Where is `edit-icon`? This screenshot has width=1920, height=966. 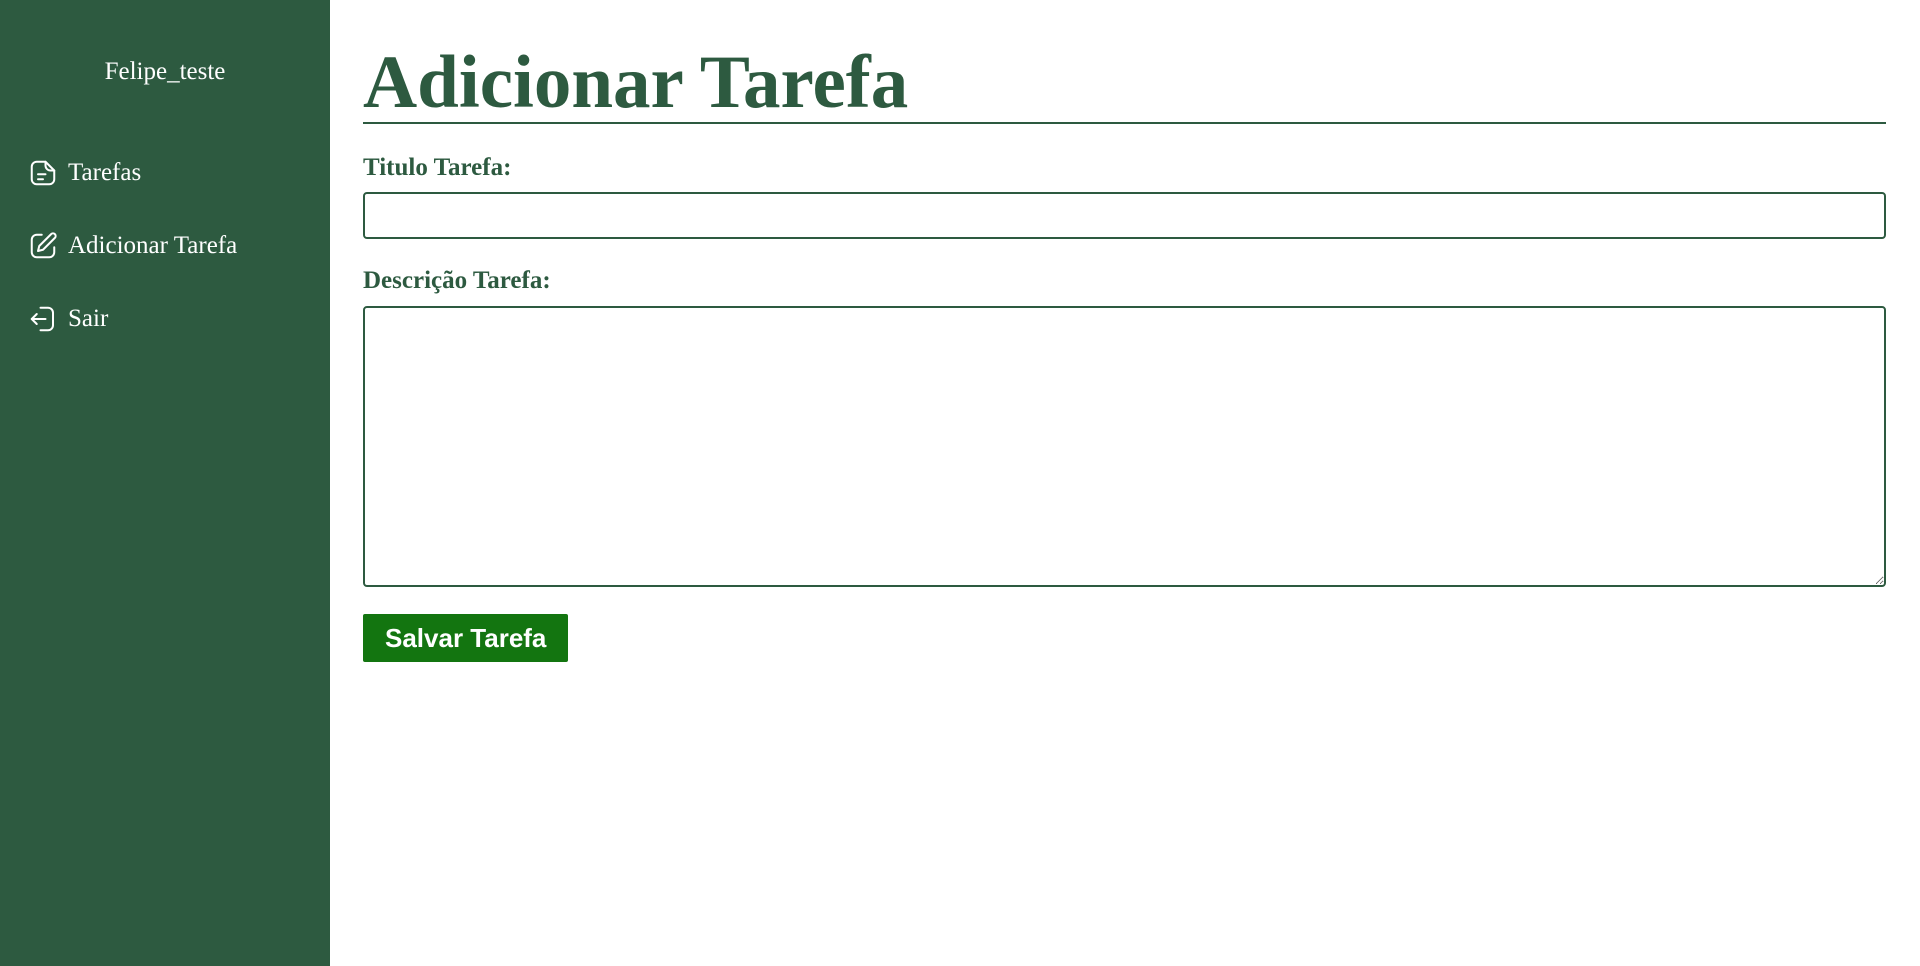 edit-icon is located at coordinates (43, 246).